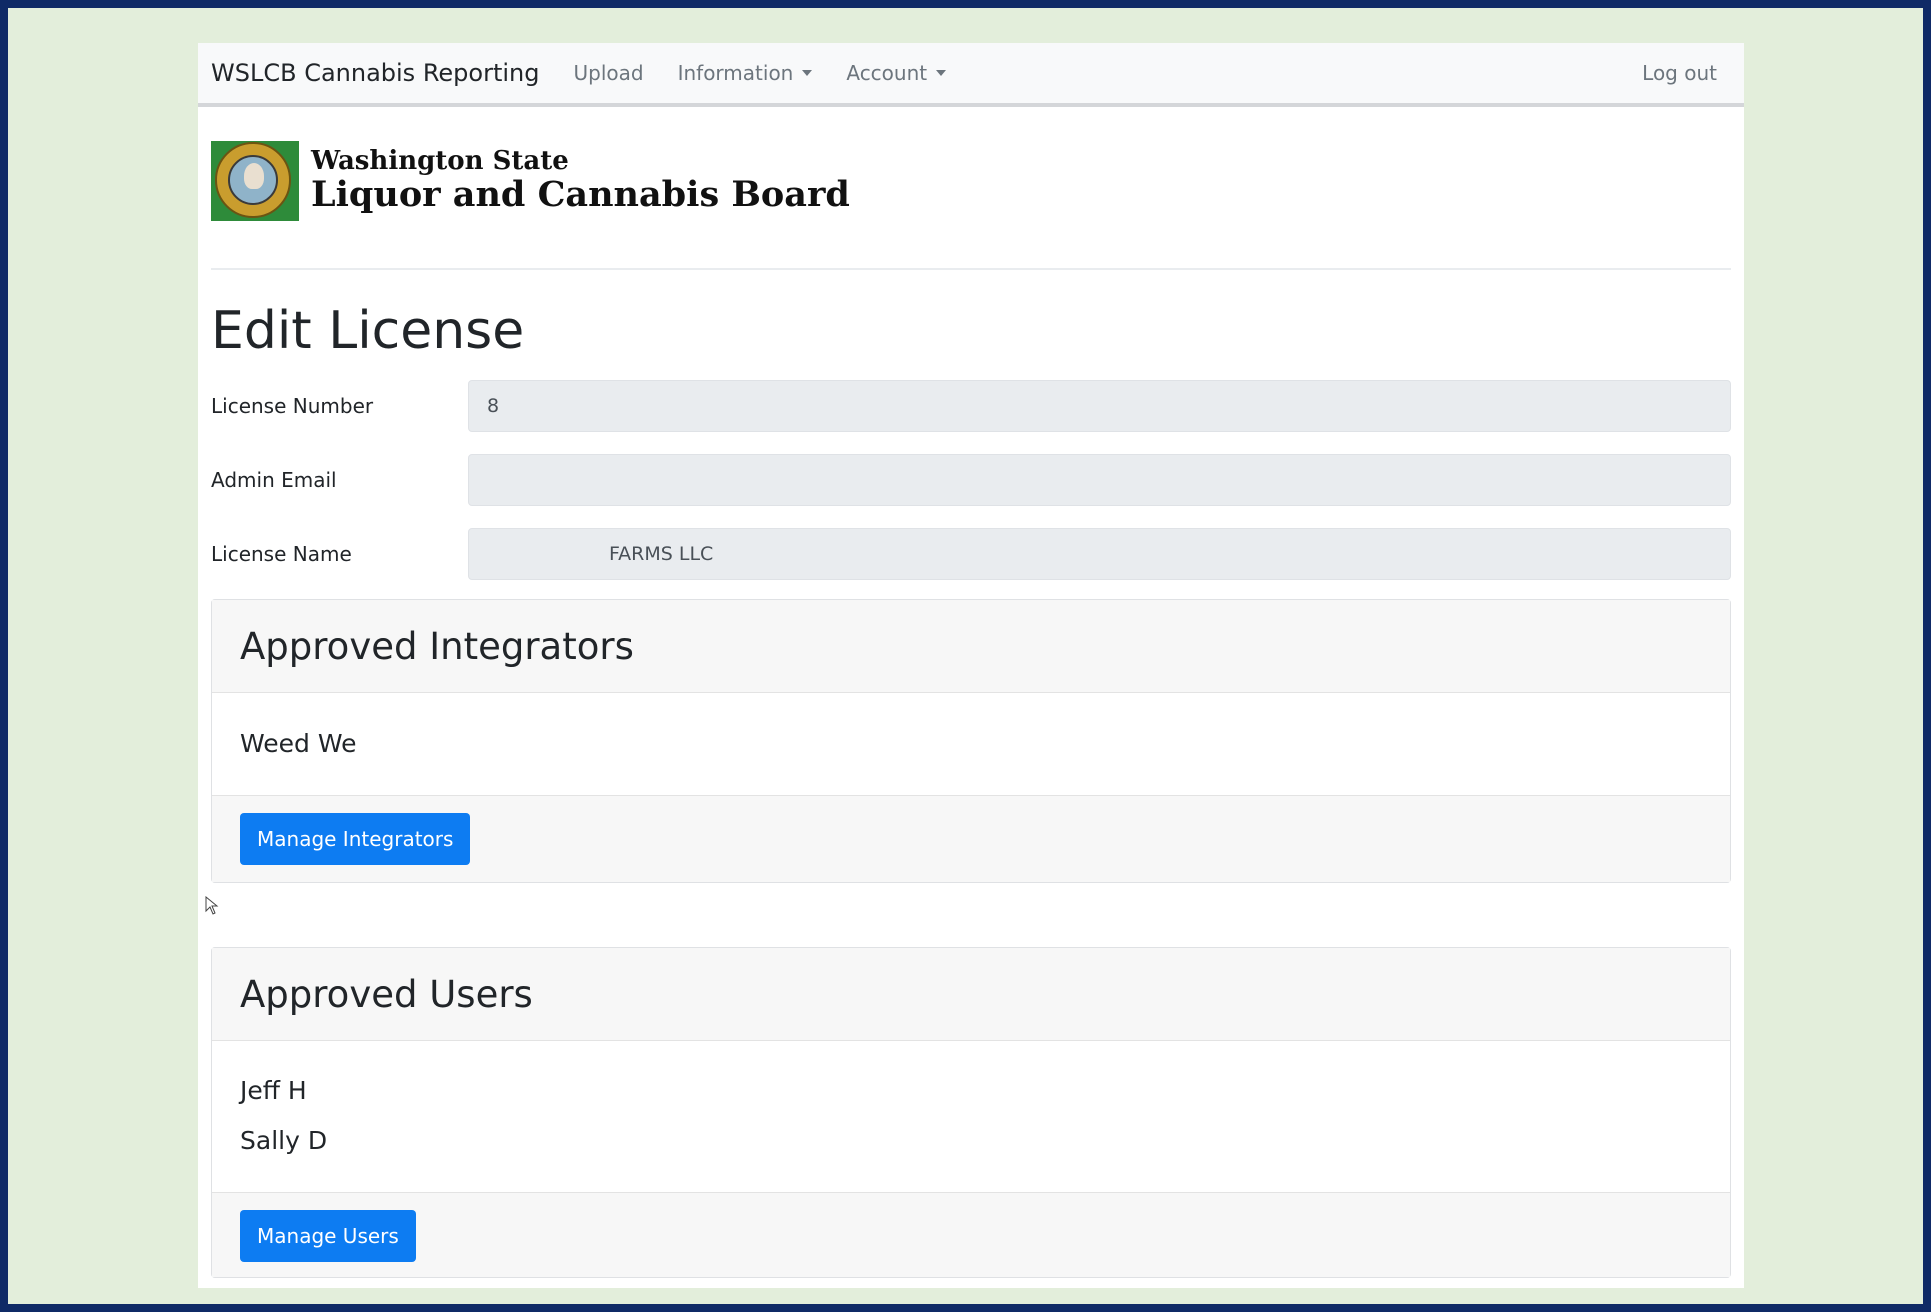 The image size is (1931, 1312). I want to click on license-number-field: 8, so click(1099, 406).